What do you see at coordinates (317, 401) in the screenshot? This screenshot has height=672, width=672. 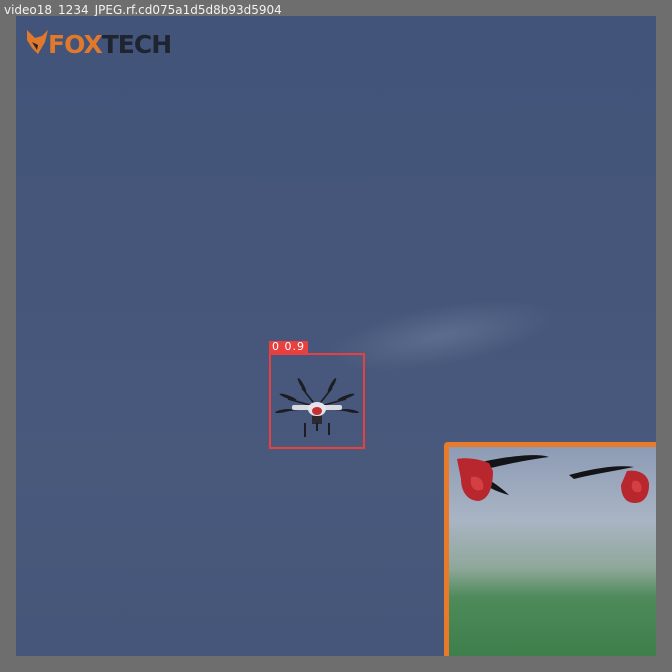 I see `detection-bounding-box` at bounding box center [317, 401].